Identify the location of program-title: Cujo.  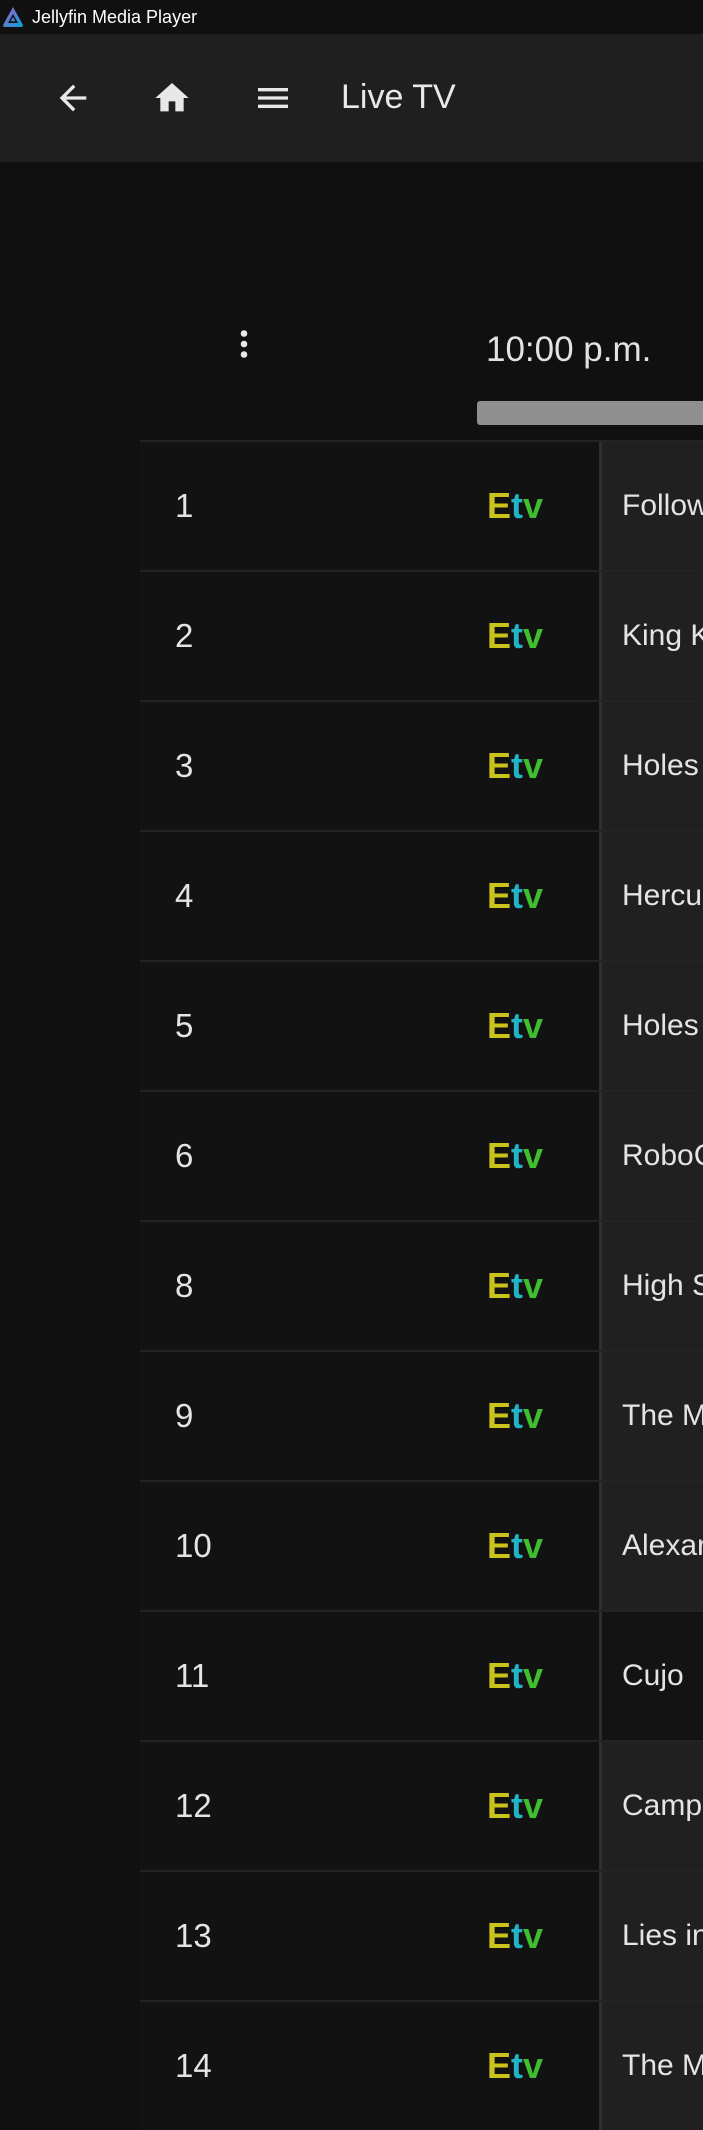
(653, 1675).